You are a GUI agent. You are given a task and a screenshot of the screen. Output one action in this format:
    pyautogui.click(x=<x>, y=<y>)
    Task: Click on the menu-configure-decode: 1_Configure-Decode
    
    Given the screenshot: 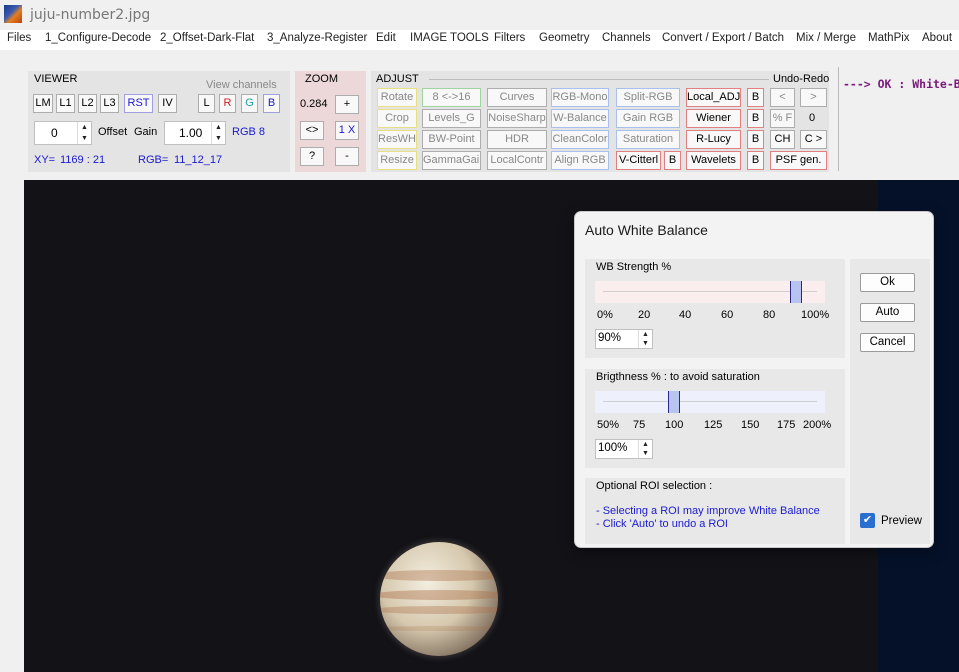 What is the action you would take?
    pyautogui.click(x=98, y=38)
    